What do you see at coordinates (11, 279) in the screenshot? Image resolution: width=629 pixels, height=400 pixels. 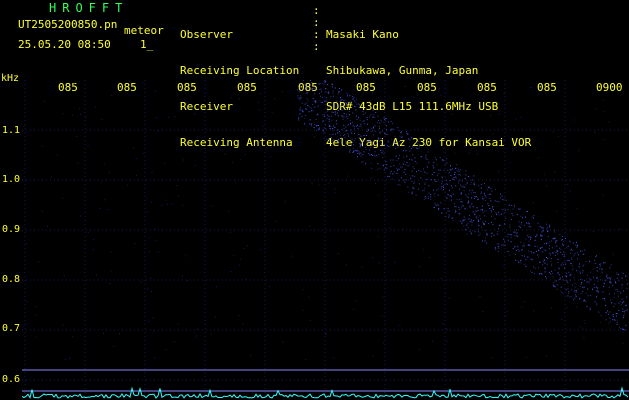 I see `y-tick: 0.8` at bounding box center [11, 279].